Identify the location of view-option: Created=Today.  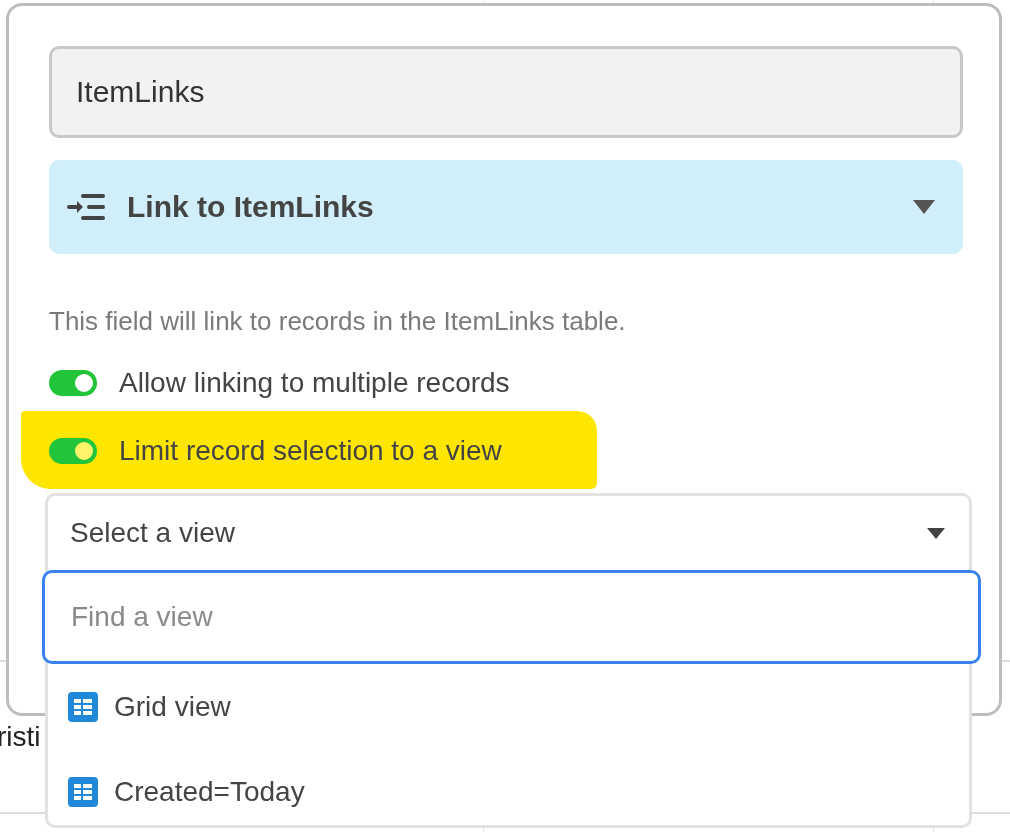
(508, 790).